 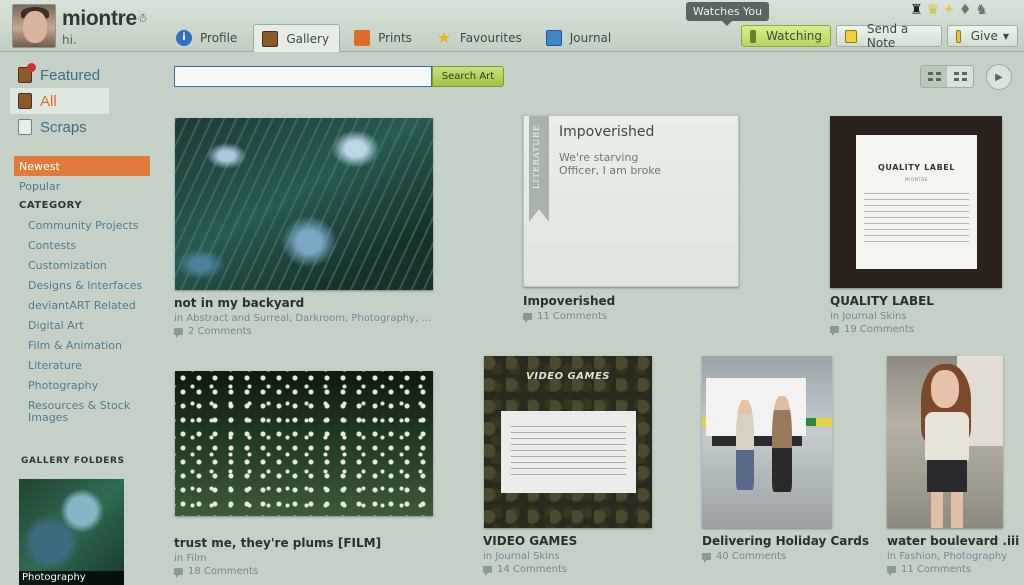 I want to click on tab-profile: i Profile, so click(x=207, y=37).